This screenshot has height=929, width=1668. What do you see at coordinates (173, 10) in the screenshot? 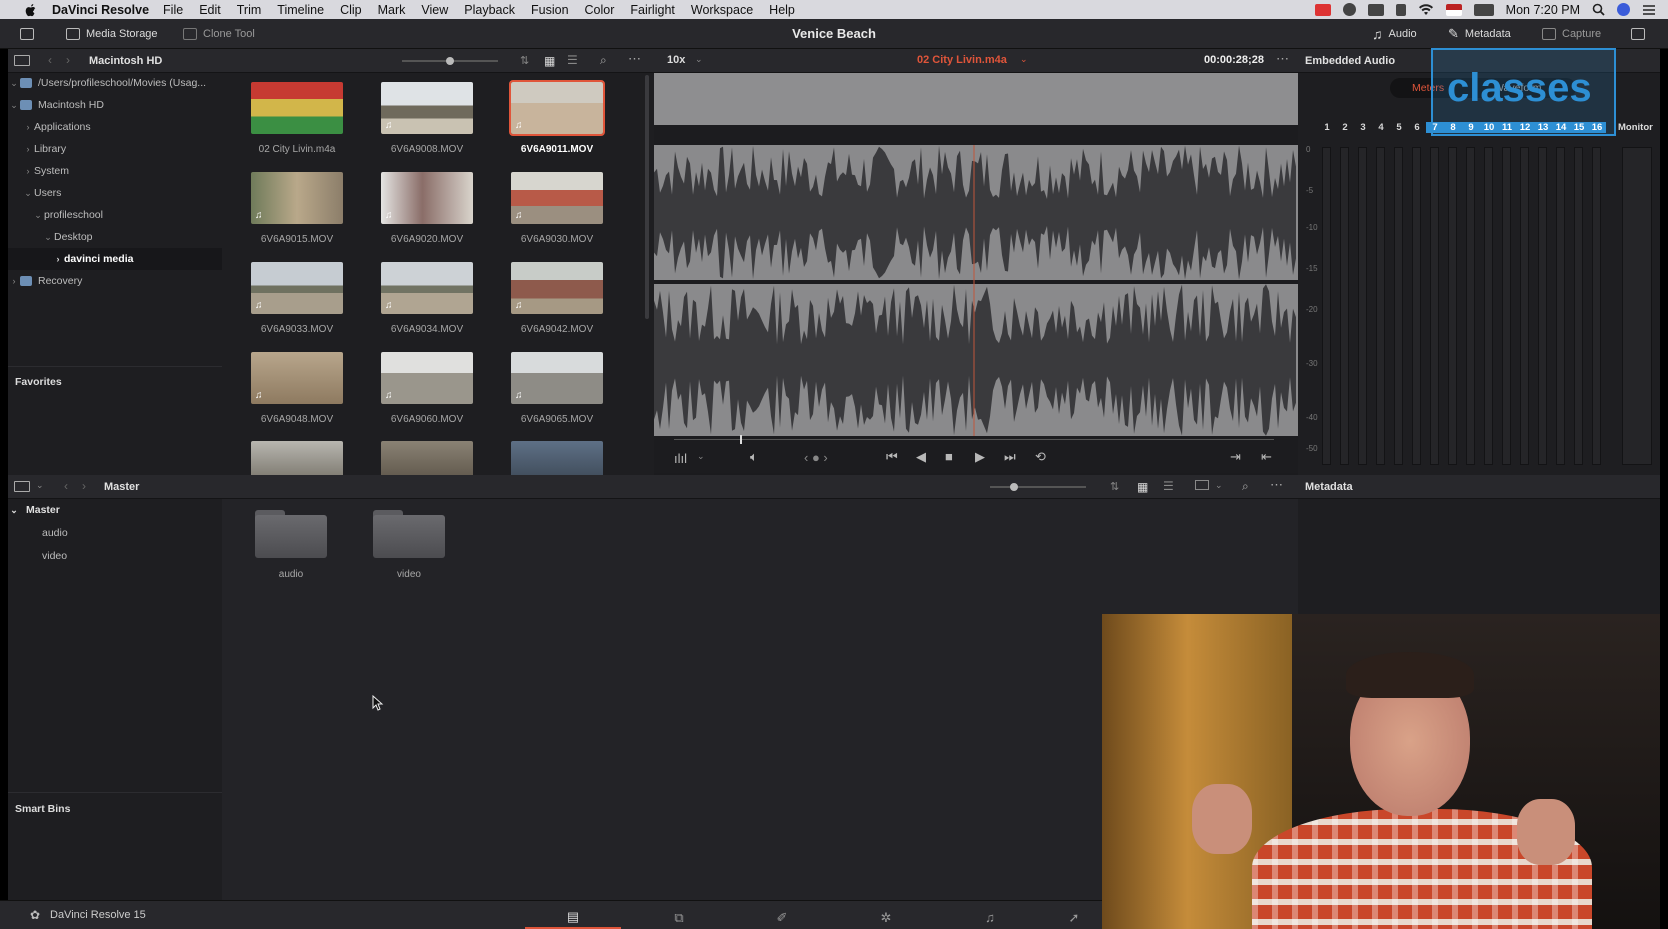
I see `menu-file: File` at bounding box center [173, 10].